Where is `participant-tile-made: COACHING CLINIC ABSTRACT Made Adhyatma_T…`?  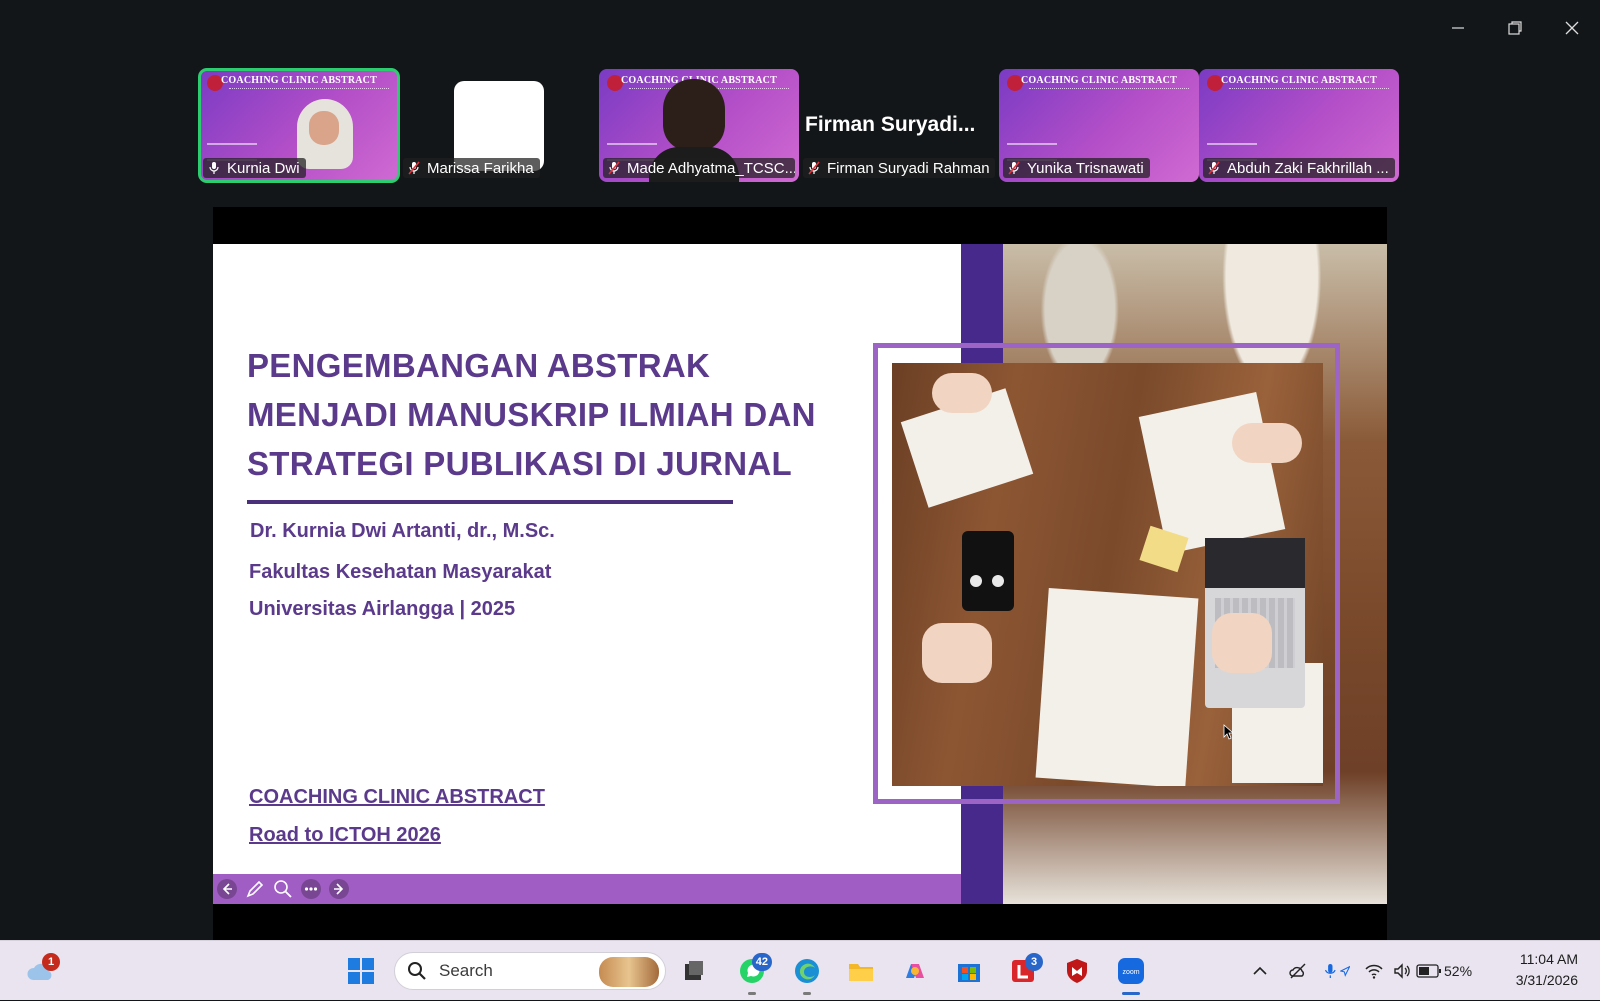
participant-tile-made: COACHING CLINIC ABSTRACT Made Adhyatma_T… is located at coordinates (699, 125).